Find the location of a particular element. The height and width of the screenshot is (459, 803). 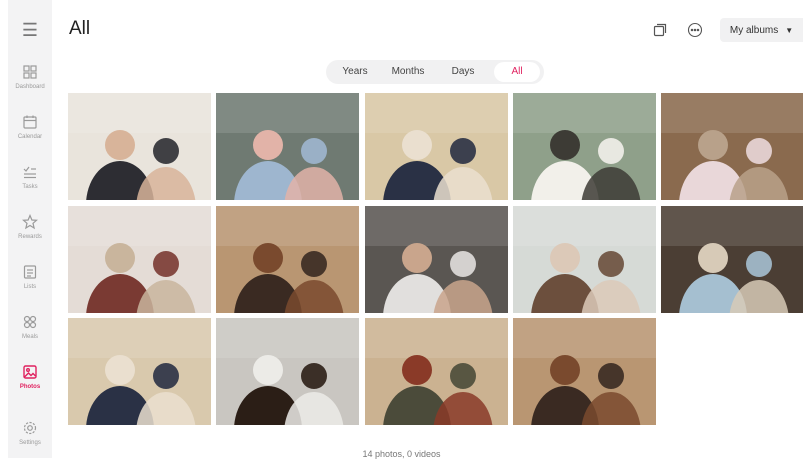

sidebar-item-label: Rewards is located at coordinates (30, 237).